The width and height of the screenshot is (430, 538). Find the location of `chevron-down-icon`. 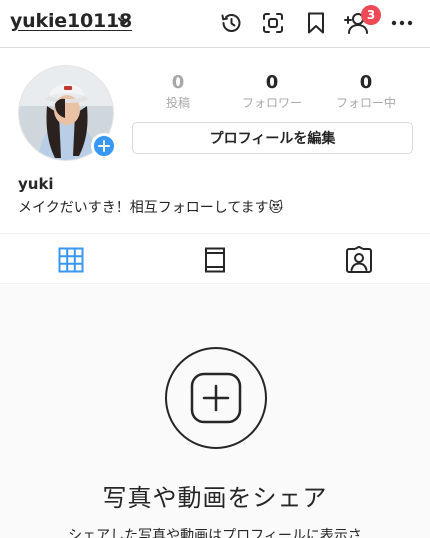

chevron-down-icon is located at coordinates (124, 21).